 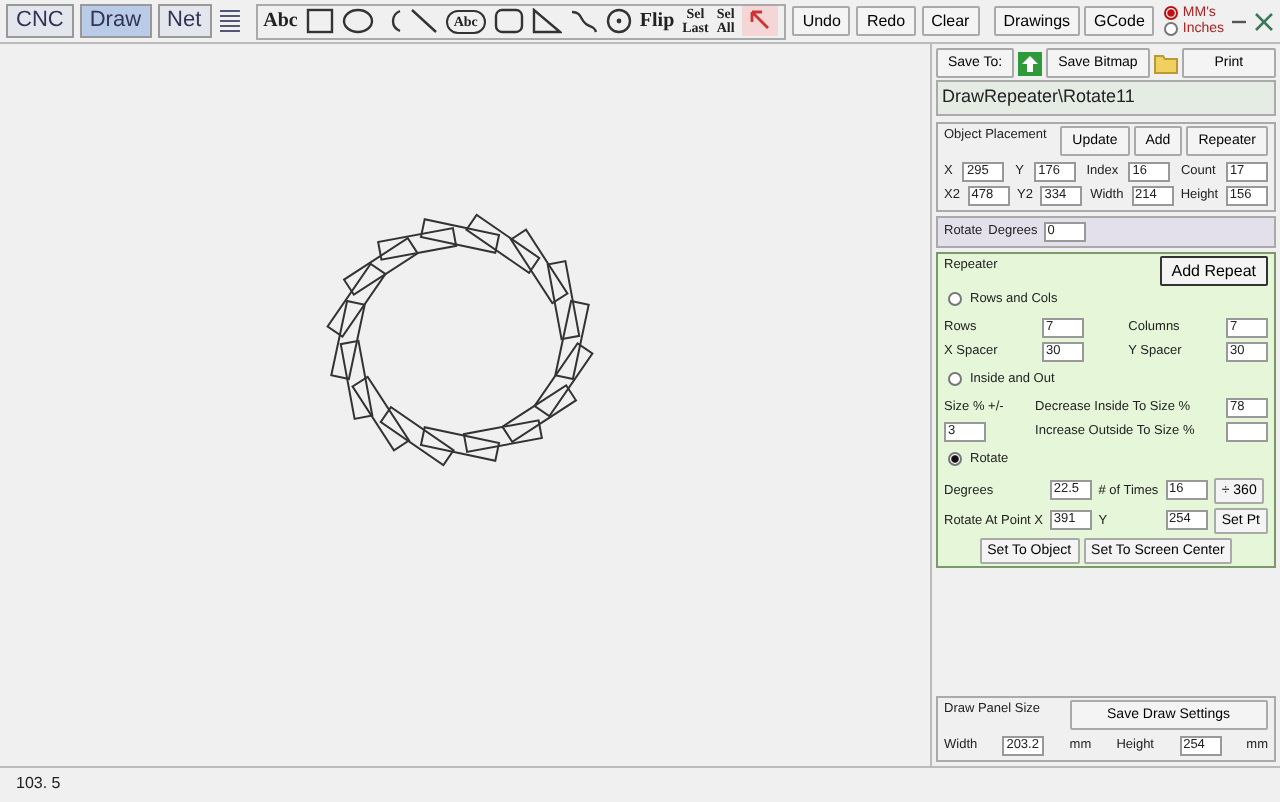 I want to click on close-icon, so click(x=1264, y=21).